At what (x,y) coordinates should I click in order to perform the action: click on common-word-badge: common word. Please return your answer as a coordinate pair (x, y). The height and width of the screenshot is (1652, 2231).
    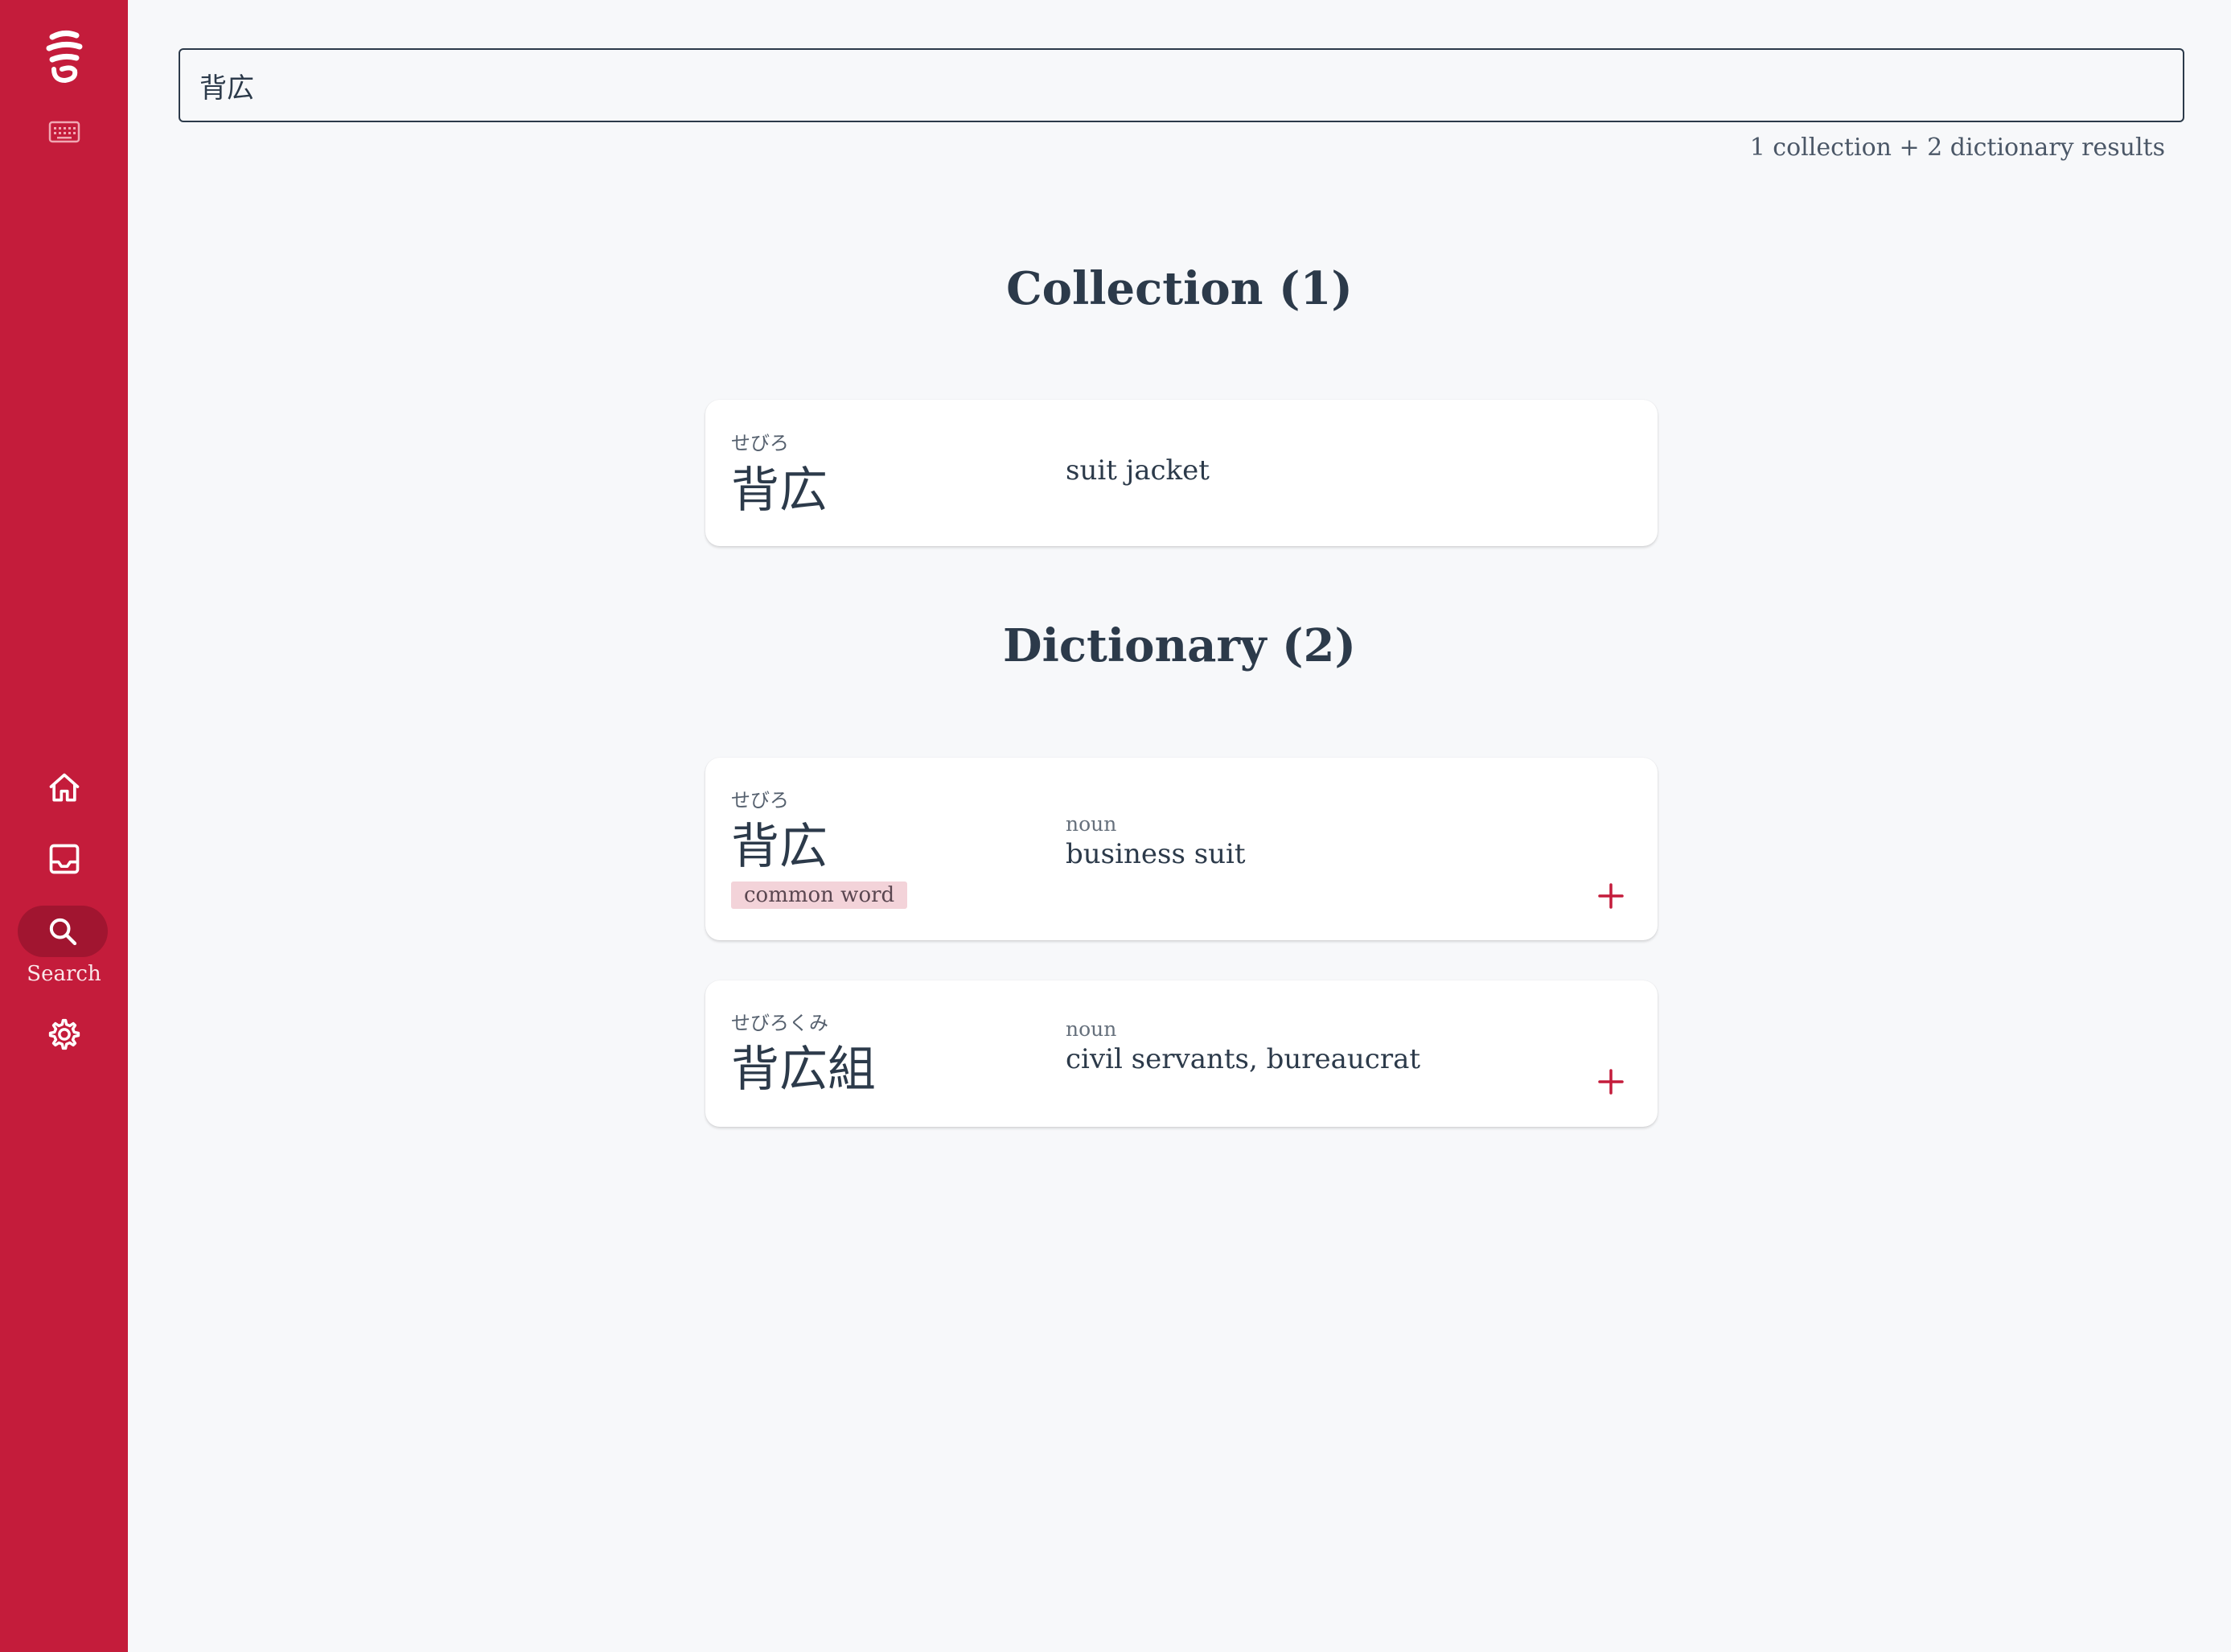
    Looking at the image, I should click on (819, 895).